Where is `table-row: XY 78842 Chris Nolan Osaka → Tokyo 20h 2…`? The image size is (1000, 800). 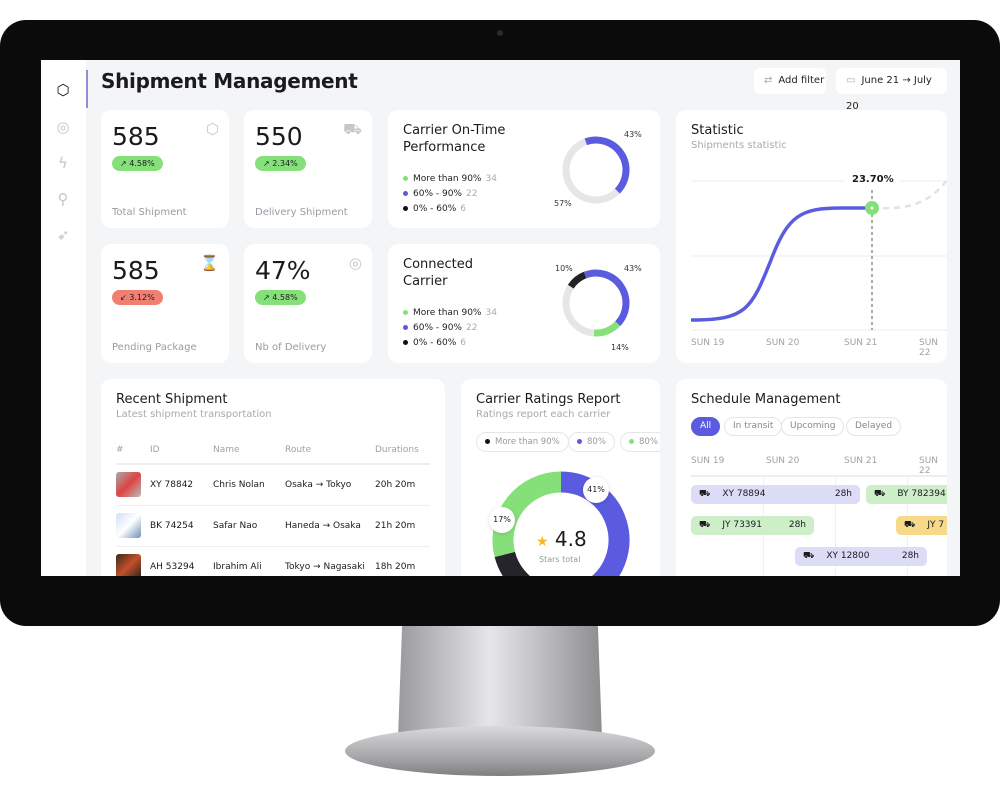
table-row: XY 78842 Chris Nolan Osaka → Tokyo 20h 2… is located at coordinates (273, 485).